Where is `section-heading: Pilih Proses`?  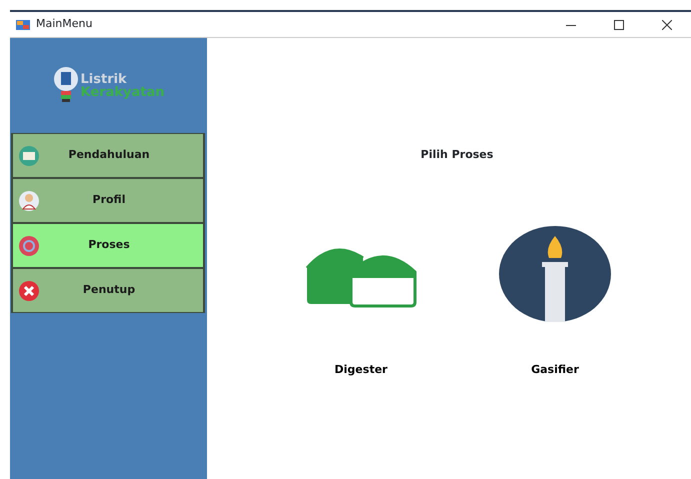 section-heading: Pilih Proses is located at coordinates (457, 155).